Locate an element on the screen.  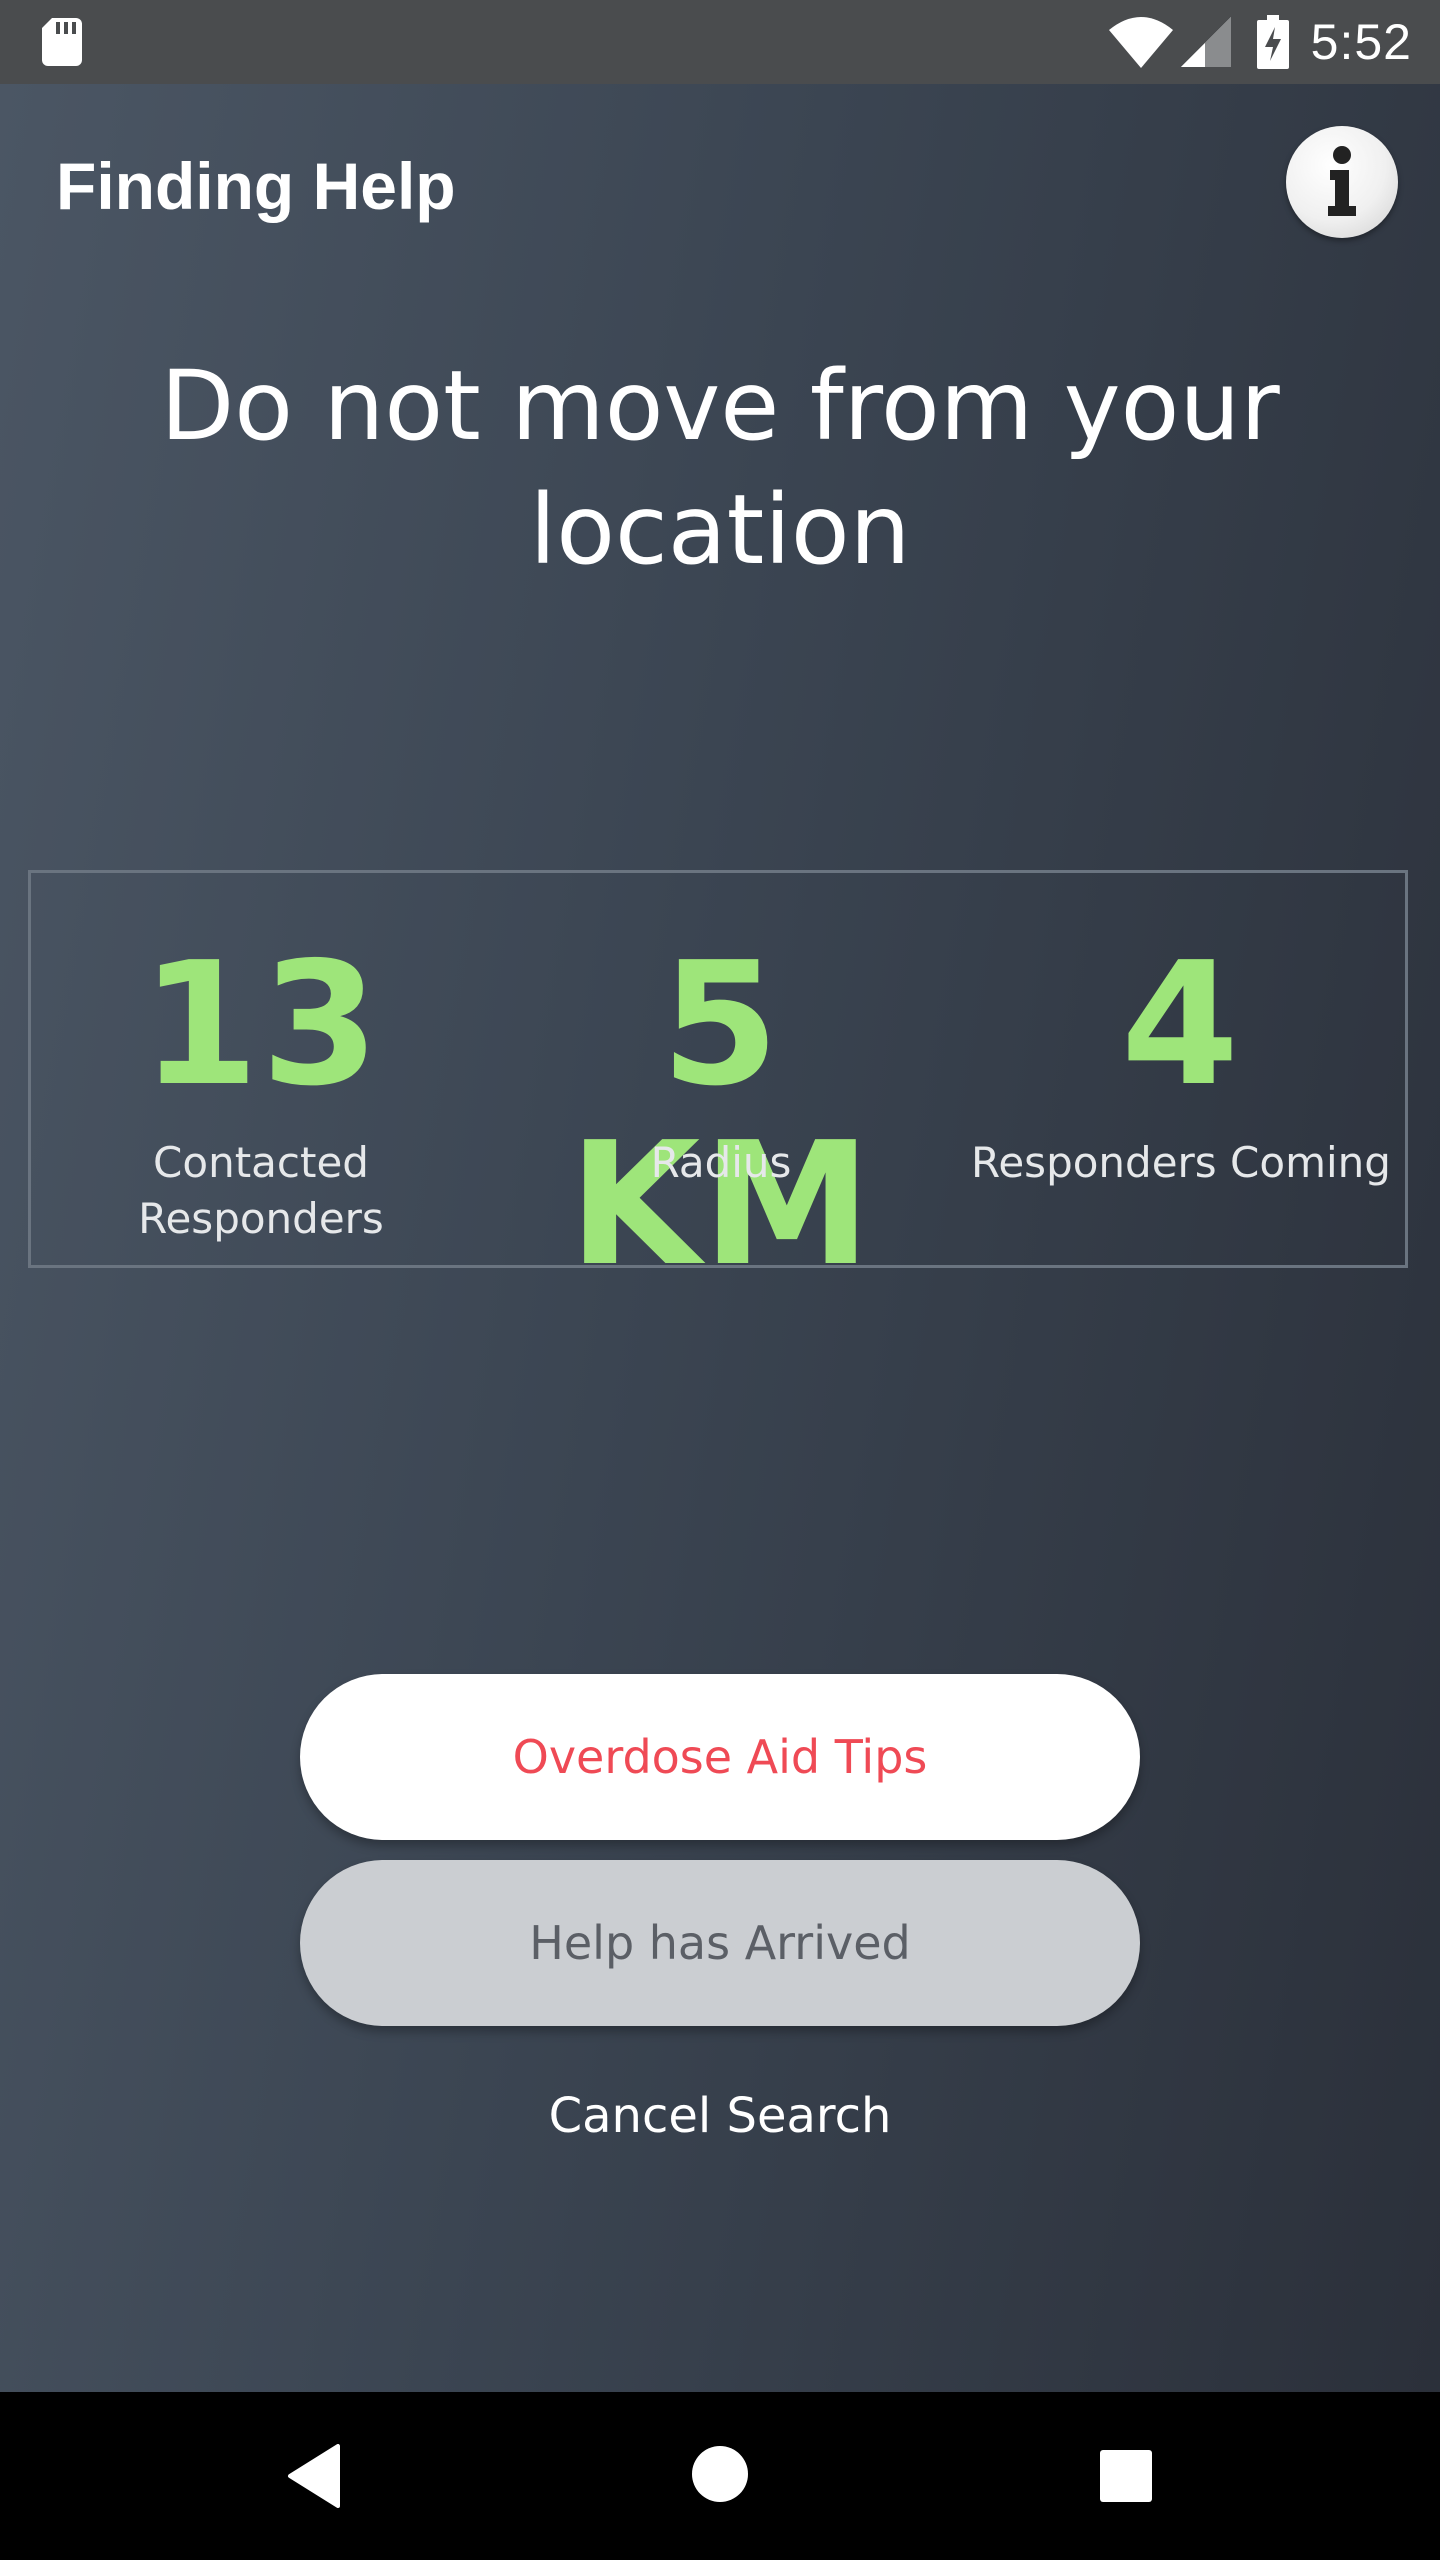
info-button is located at coordinates (1342, 182).